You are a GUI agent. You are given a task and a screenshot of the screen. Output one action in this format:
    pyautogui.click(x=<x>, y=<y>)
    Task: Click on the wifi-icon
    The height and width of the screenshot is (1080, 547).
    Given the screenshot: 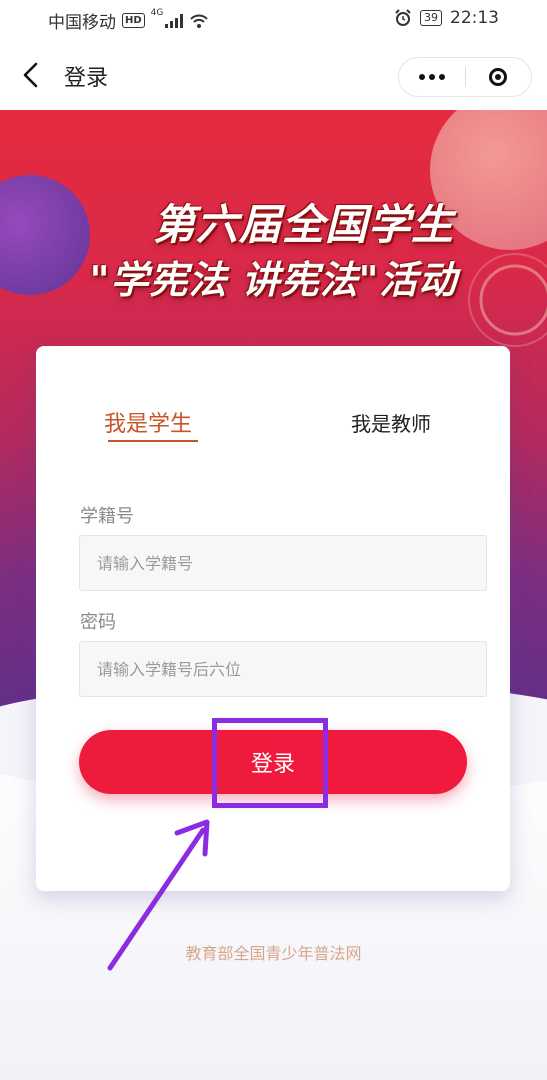 What is the action you would take?
    pyautogui.click(x=199, y=21)
    